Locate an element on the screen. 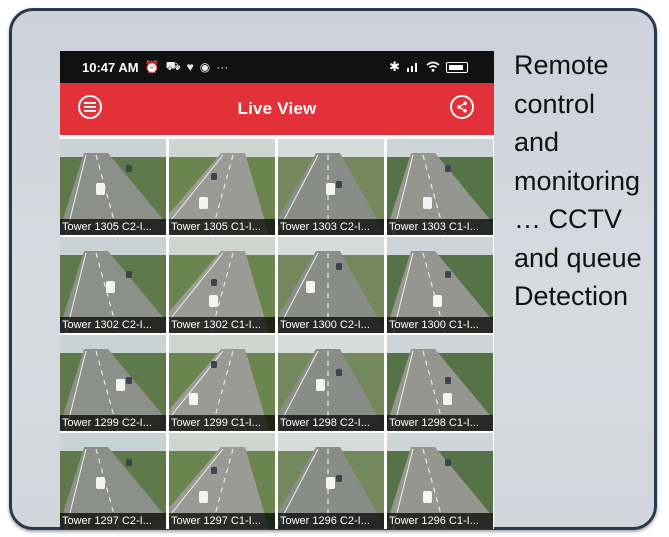 The height and width of the screenshot is (537, 669). caption-line: control is located at coordinates (555, 103).